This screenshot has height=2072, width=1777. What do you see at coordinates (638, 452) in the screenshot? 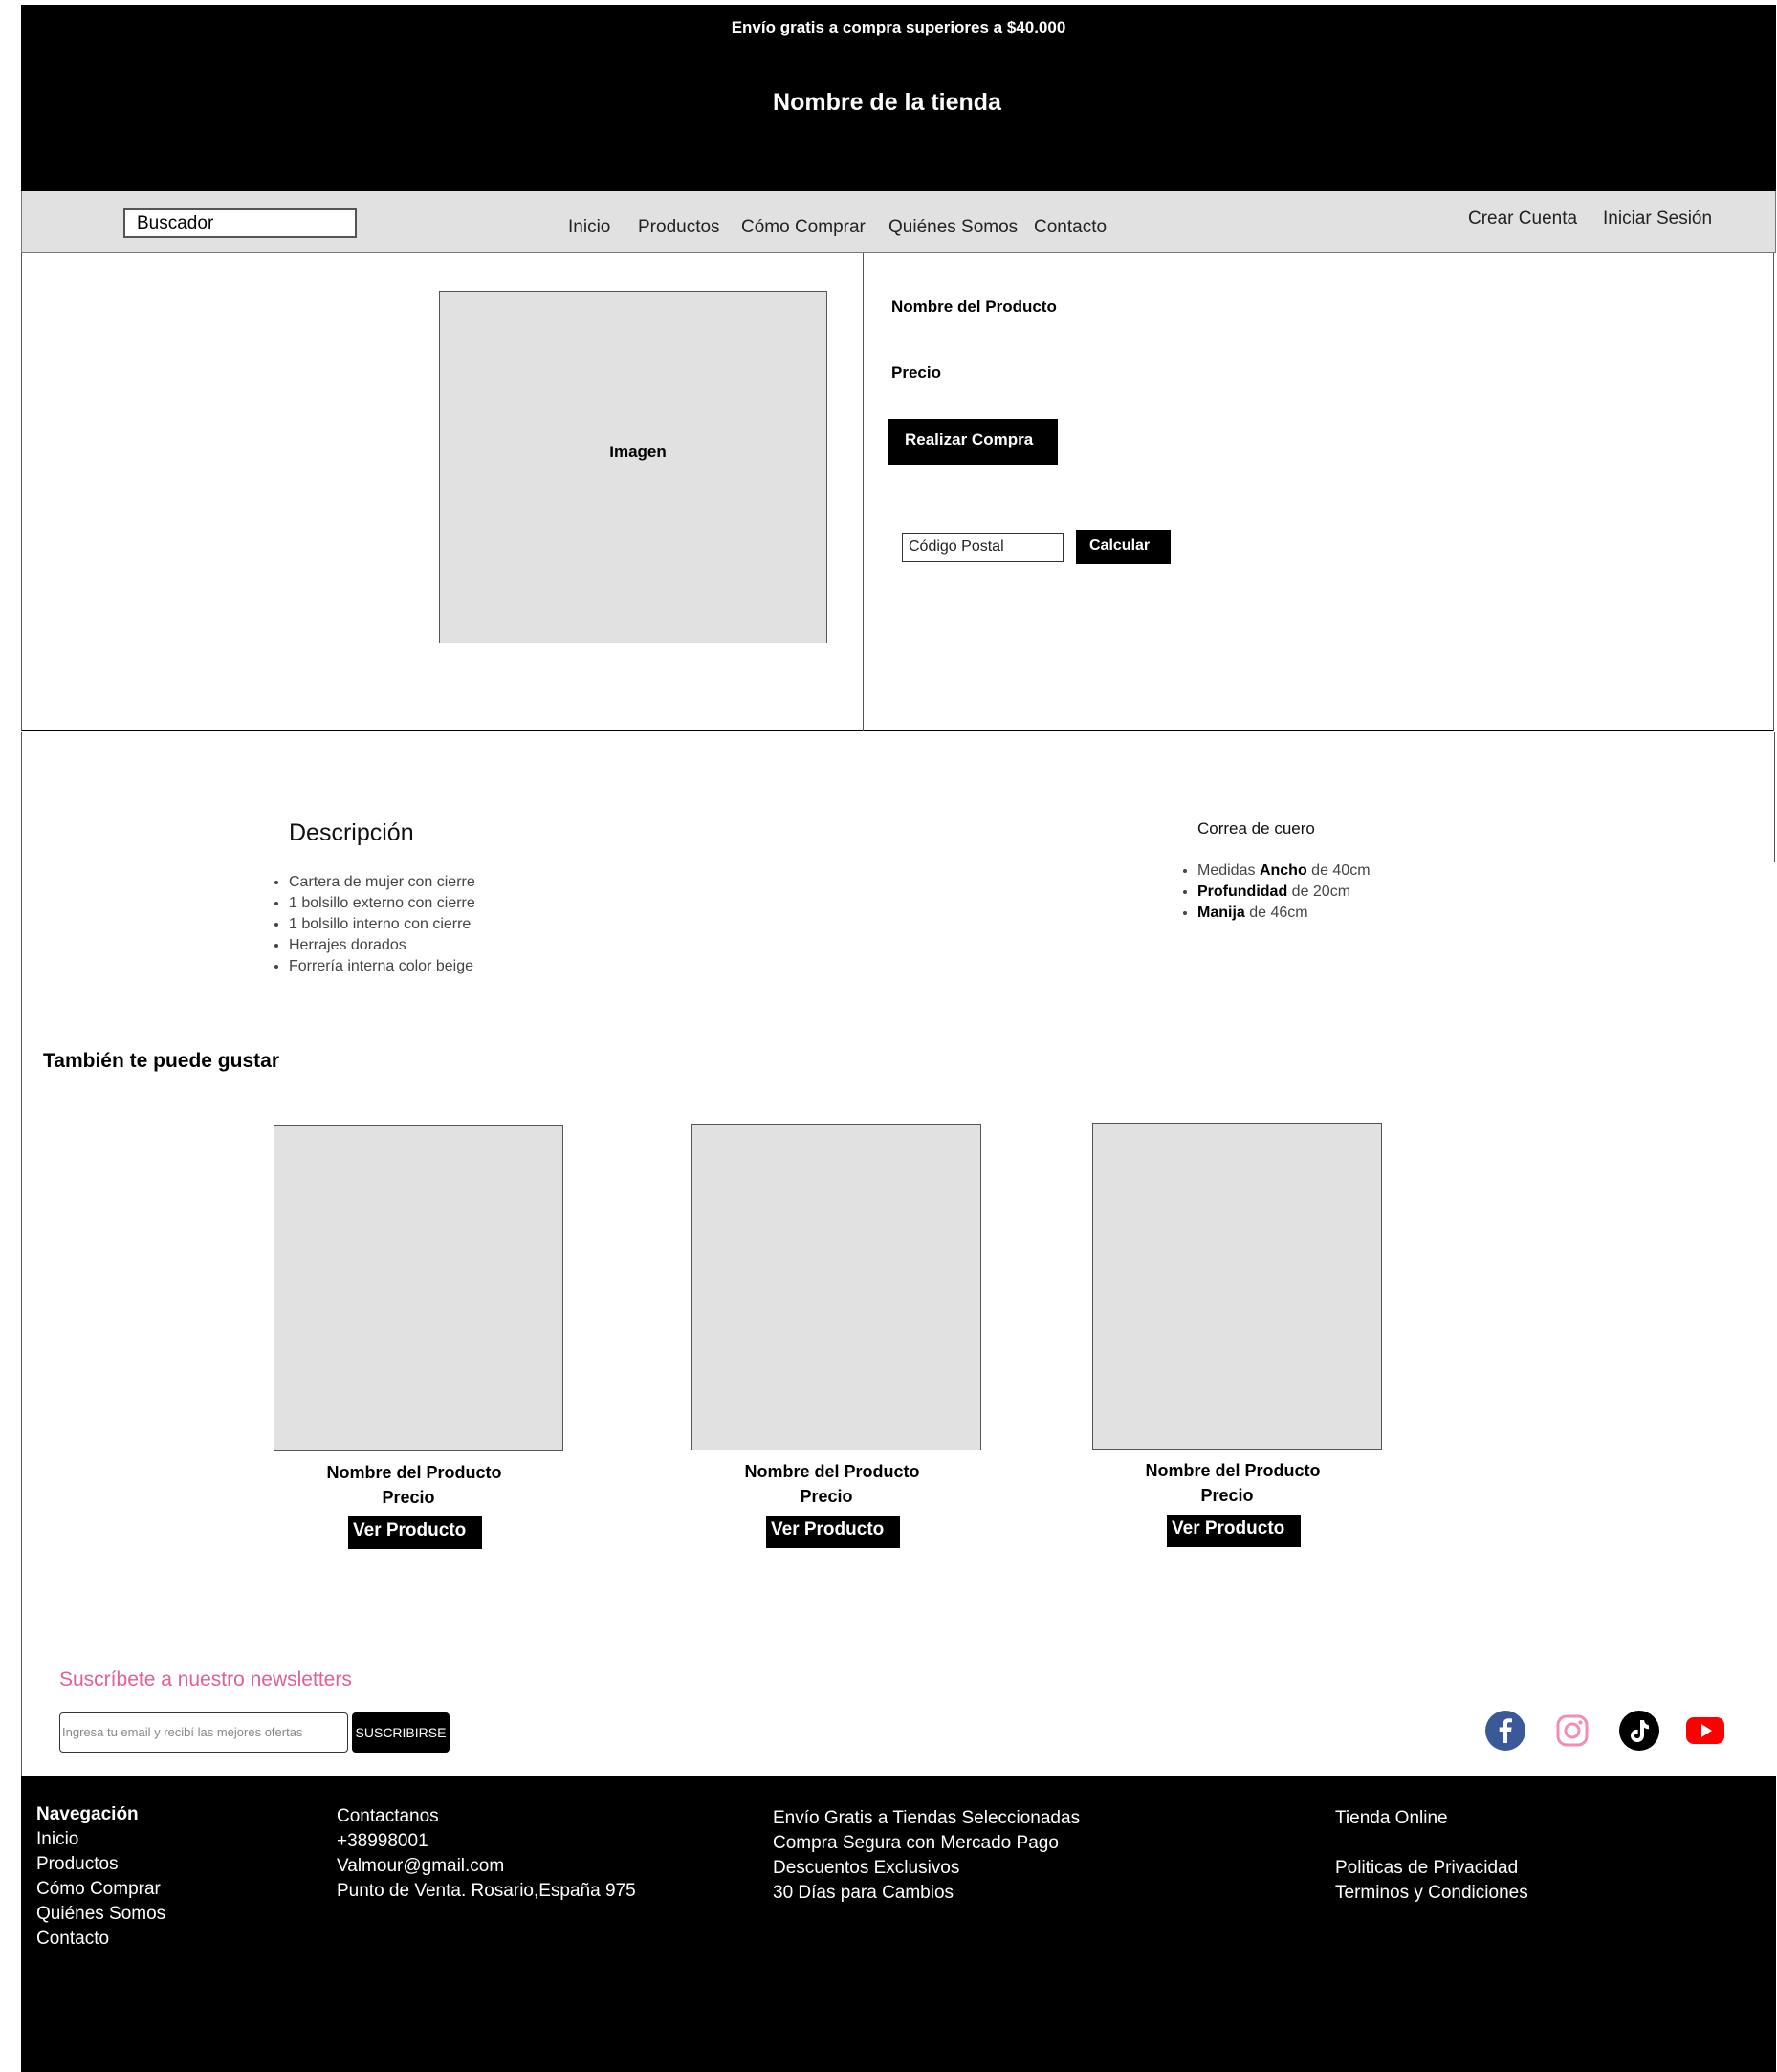
I see `product-image-label: Imagen` at bounding box center [638, 452].